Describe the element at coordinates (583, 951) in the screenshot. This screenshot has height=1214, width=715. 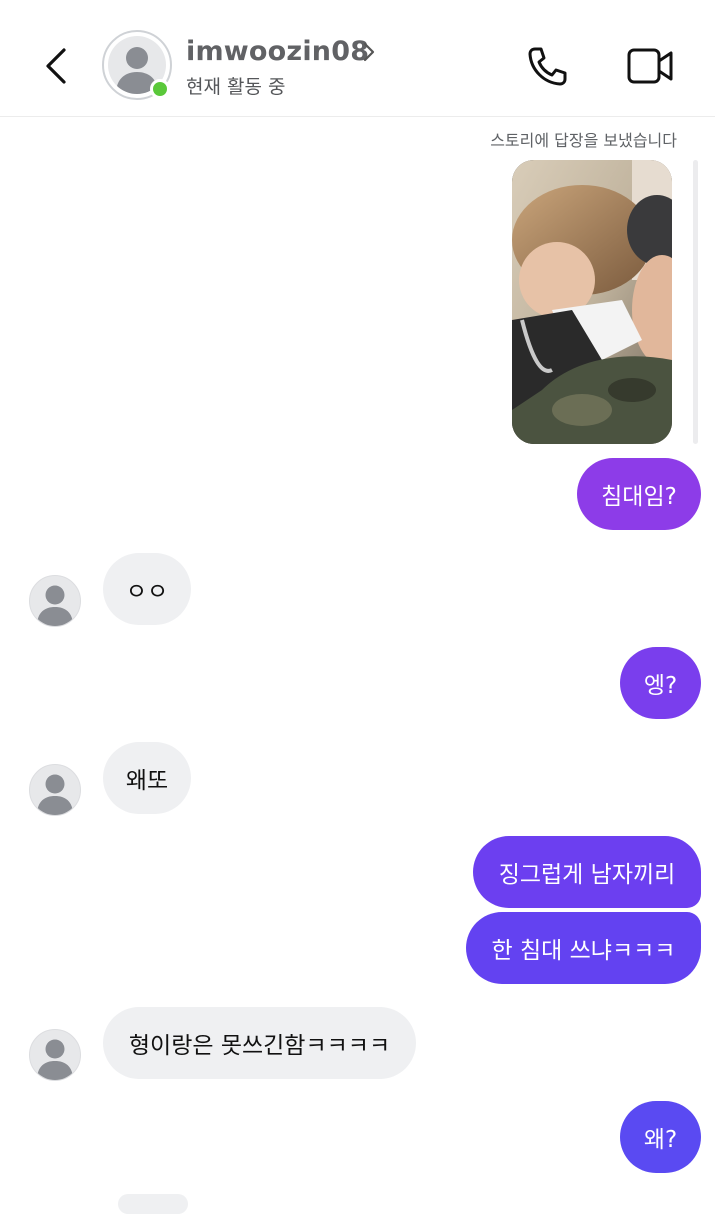
I see `message-text: 한 침대 쓰냐ㅋㅋㅋ` at that location.